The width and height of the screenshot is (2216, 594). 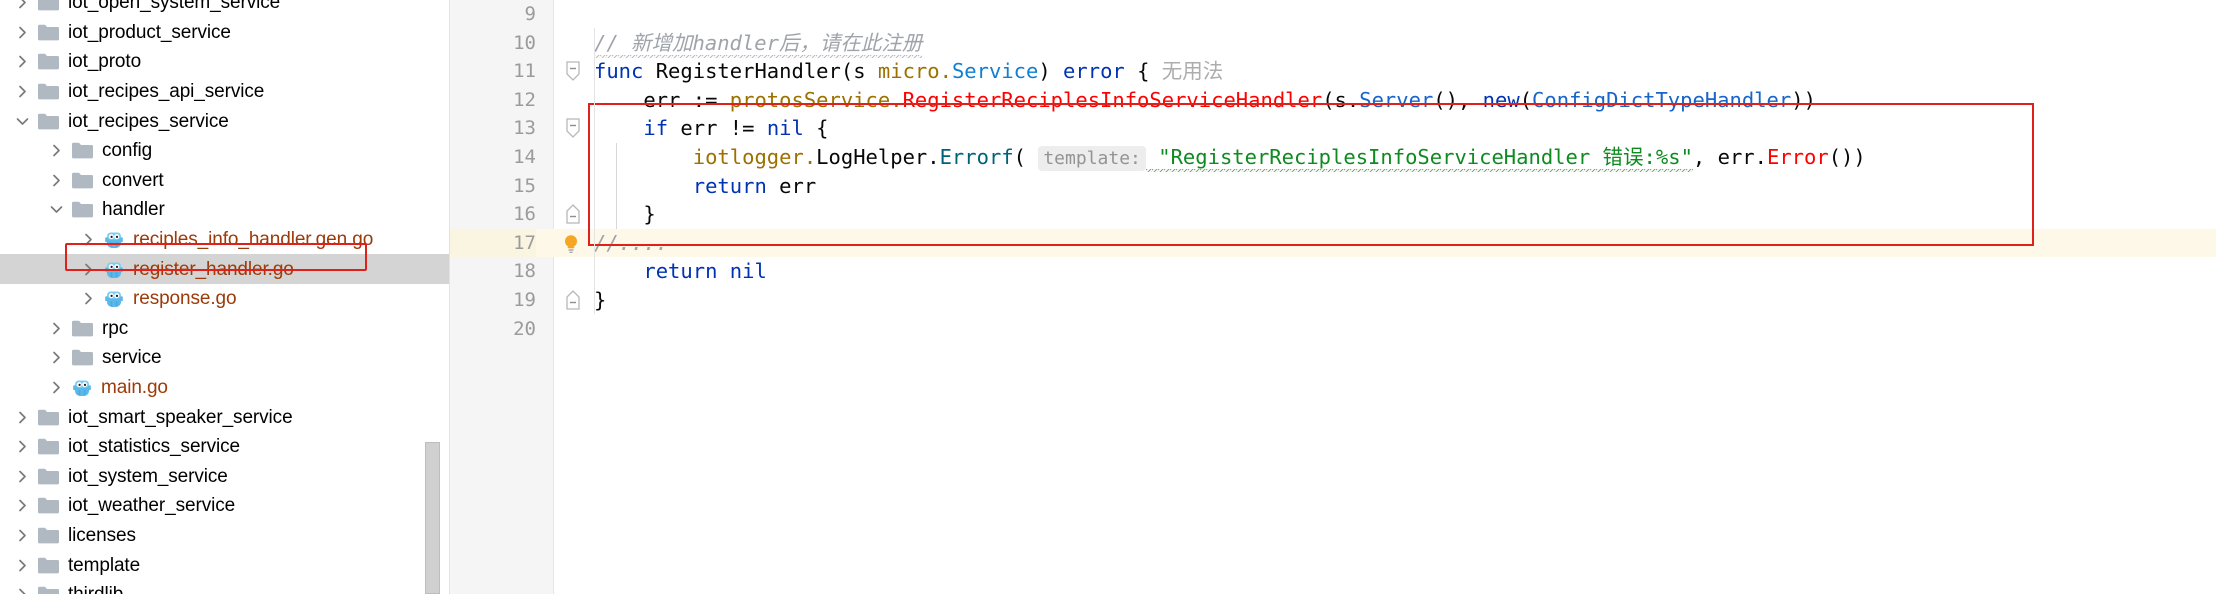 What do you see at coordinates (225, 477) in the screenshot?
I see `tree-item-iot-system-service: iot_system_service` at bounding box center [225, 477].